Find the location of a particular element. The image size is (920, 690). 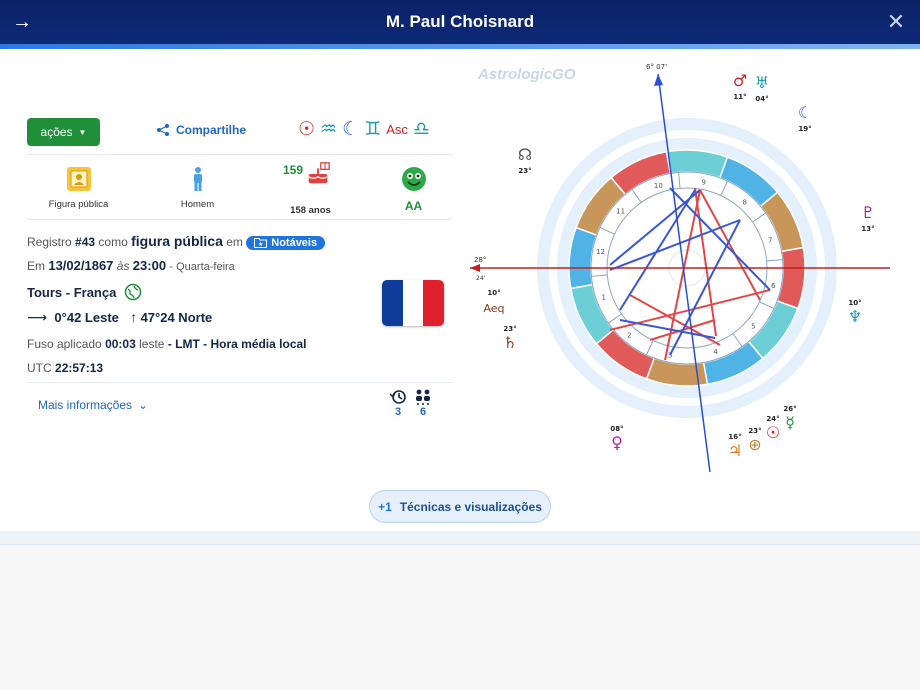

planet-glyph: ☾ is located at coordinates (805, 112).